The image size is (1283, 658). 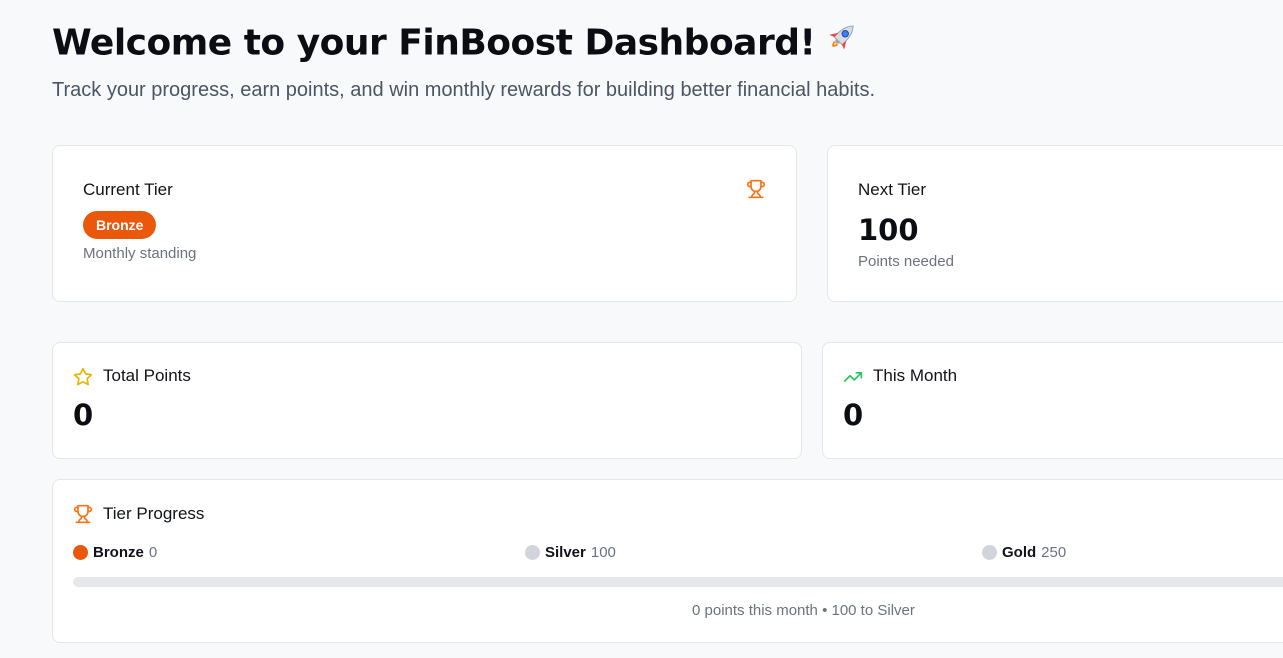 I want to click on current-tier-label: Current Tier, so click(x=128, y=189).